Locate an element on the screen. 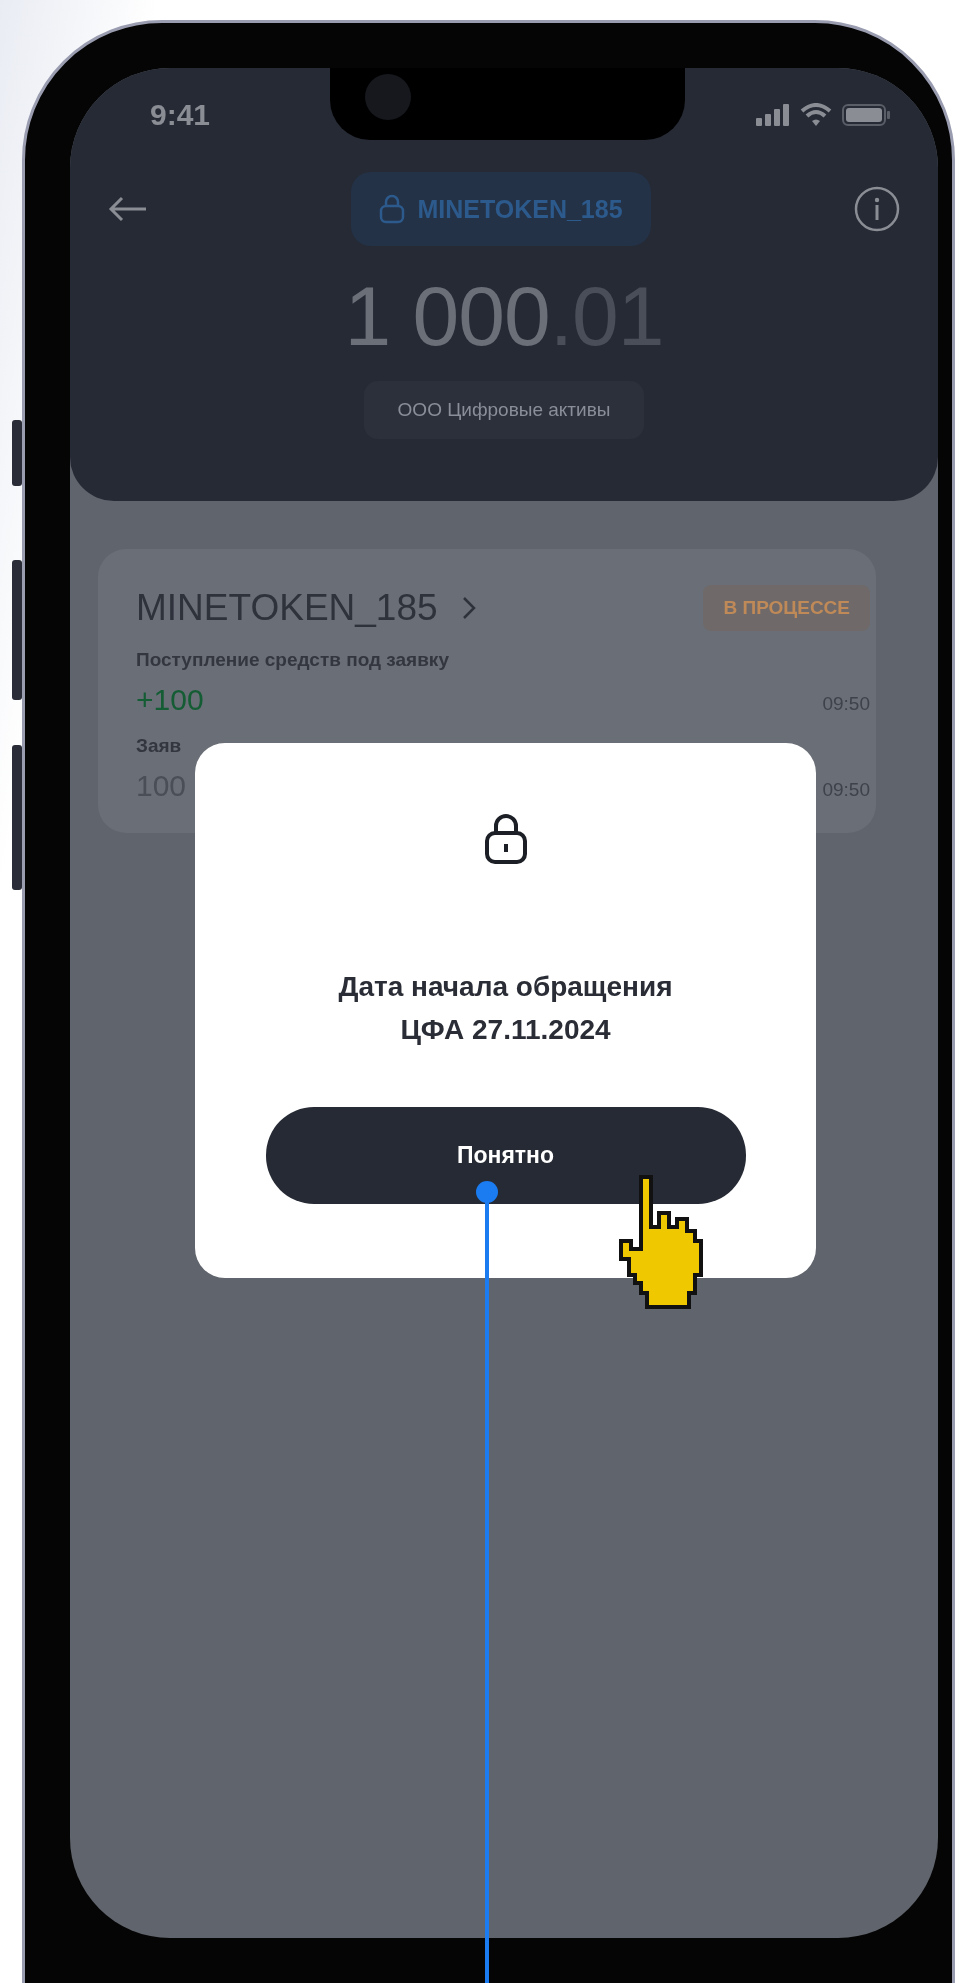 The width and height of the screenshot is (973, 1983). token-chip: MINETOKEN_185 is located at coordinates (501, 209).